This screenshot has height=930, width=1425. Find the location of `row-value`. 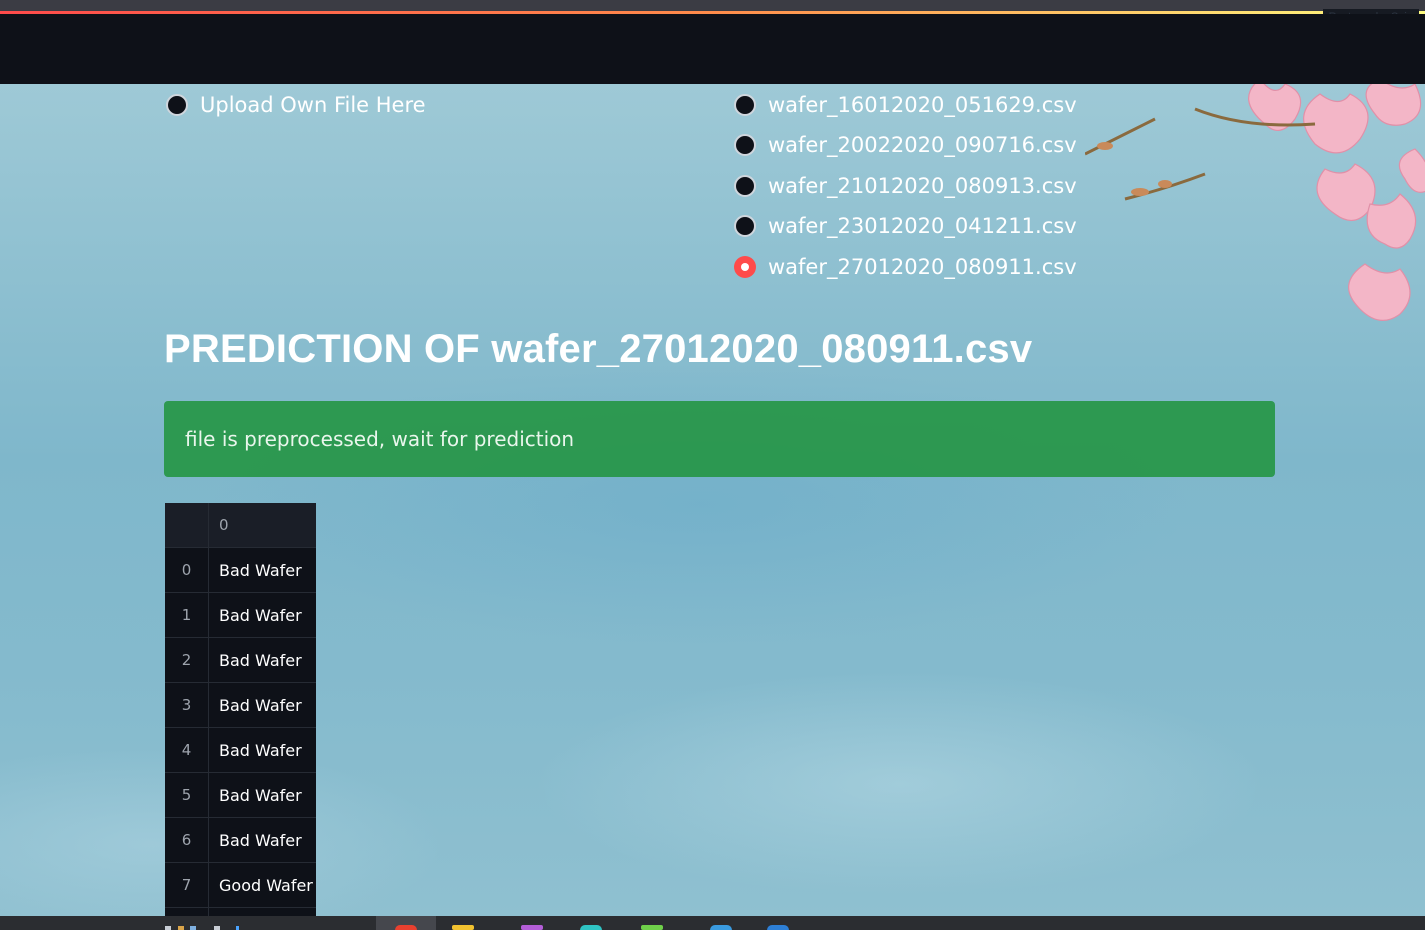

row-value is located at coordinates (262, 912).